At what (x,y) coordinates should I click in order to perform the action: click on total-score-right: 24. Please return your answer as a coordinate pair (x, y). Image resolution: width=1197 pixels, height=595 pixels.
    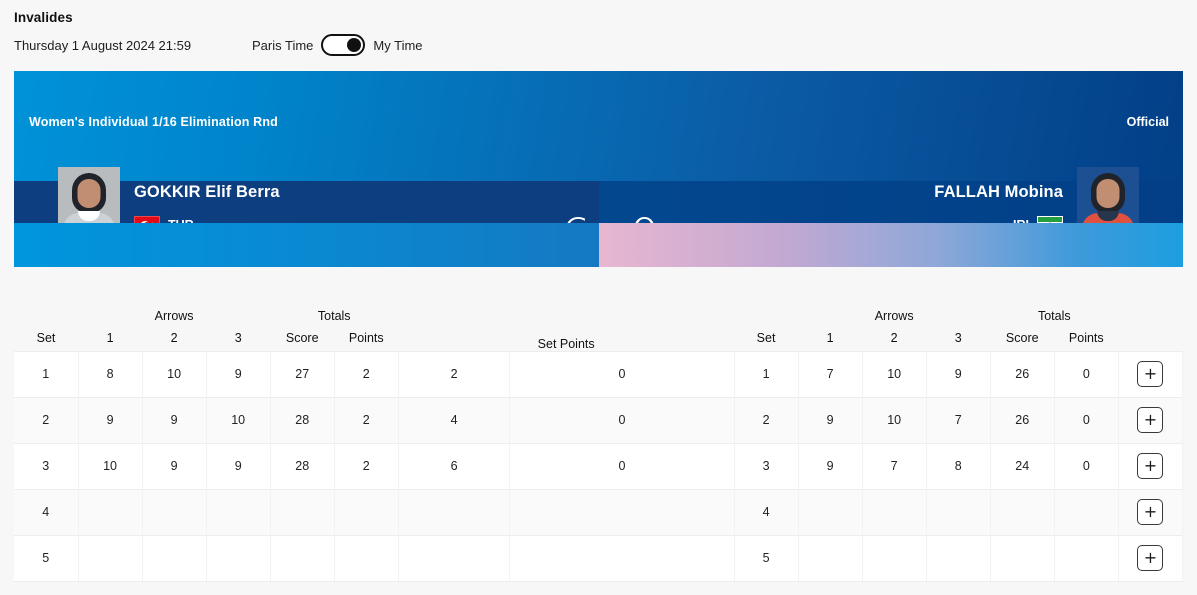
    Looking at the image, I should click on (1022, 465).